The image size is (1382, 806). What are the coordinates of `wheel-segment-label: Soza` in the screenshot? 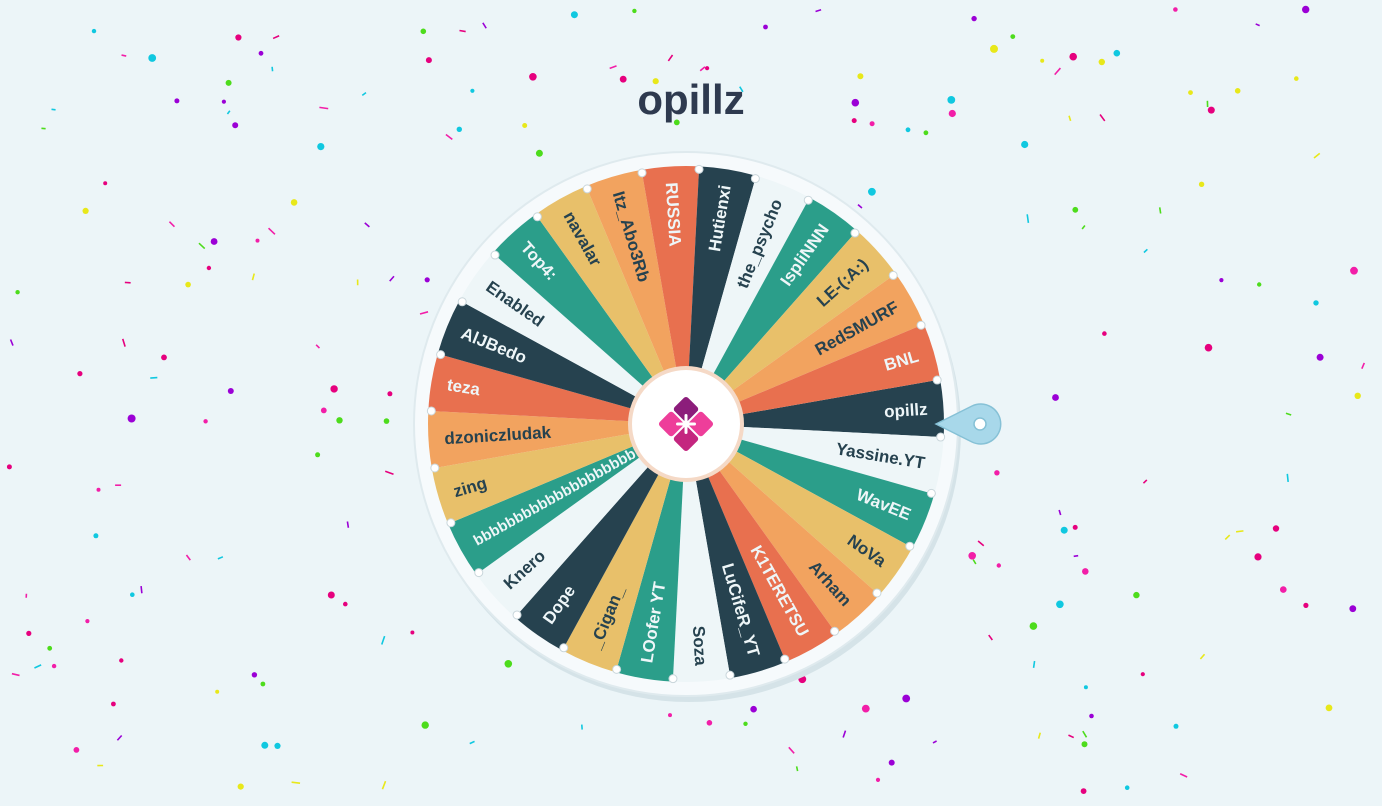 It's located at (699, 645).